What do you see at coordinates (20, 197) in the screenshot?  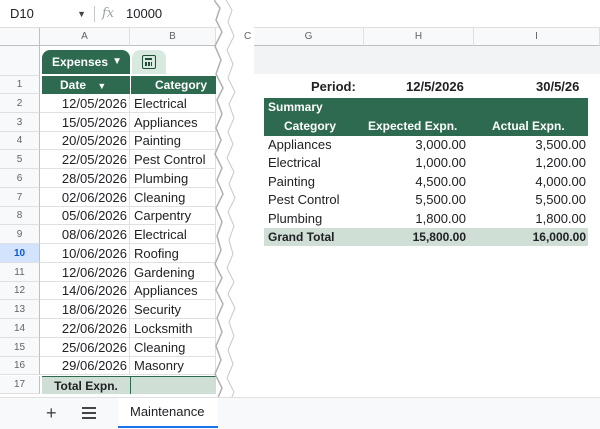 I see `row-header-7: 7` at bounding box center [20, 197].